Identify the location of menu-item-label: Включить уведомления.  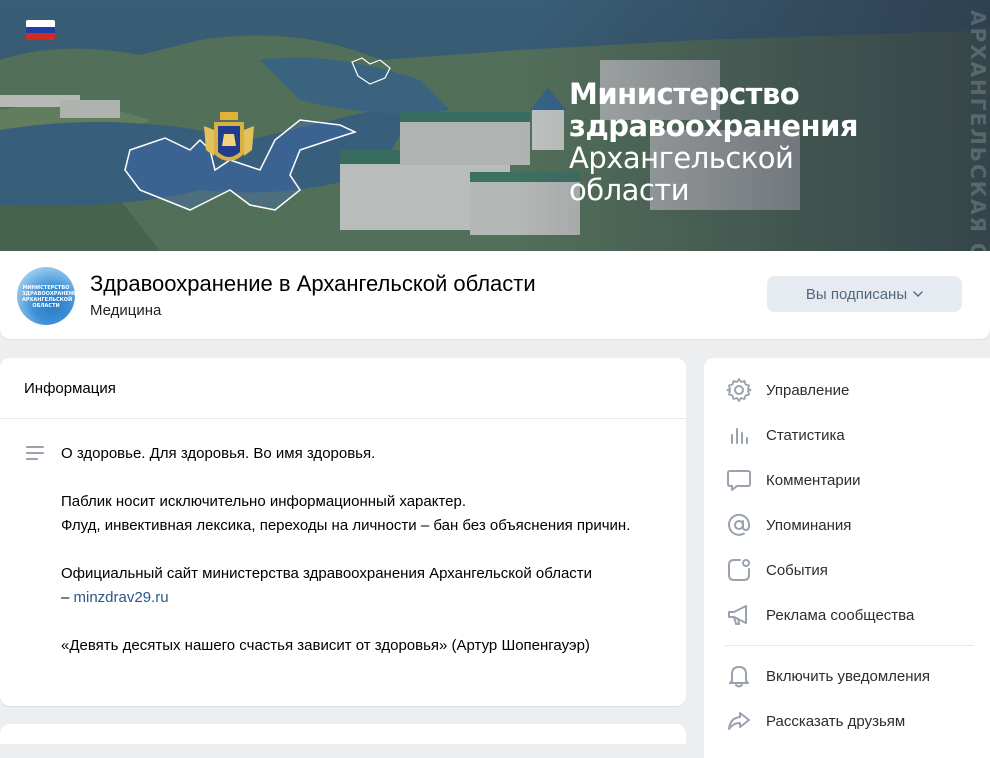
(848, 676).